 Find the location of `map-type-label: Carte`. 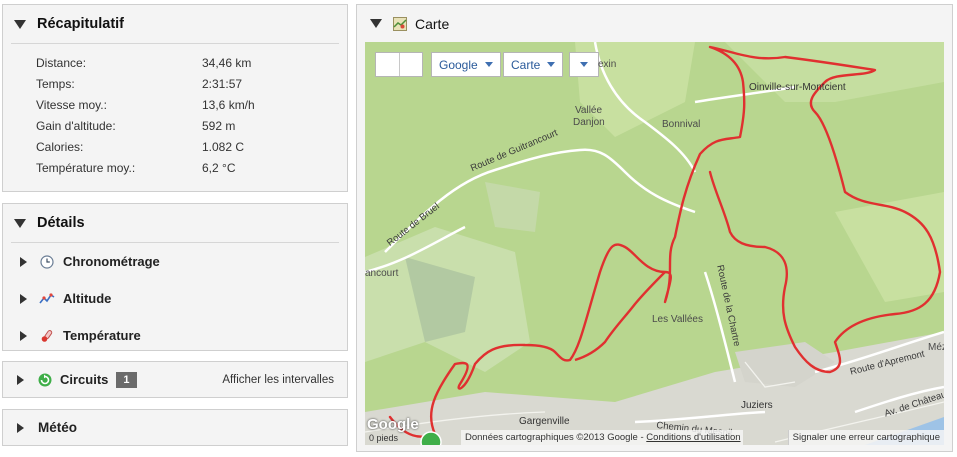

map-type-label: Carte is located at coordinates (526, 64).